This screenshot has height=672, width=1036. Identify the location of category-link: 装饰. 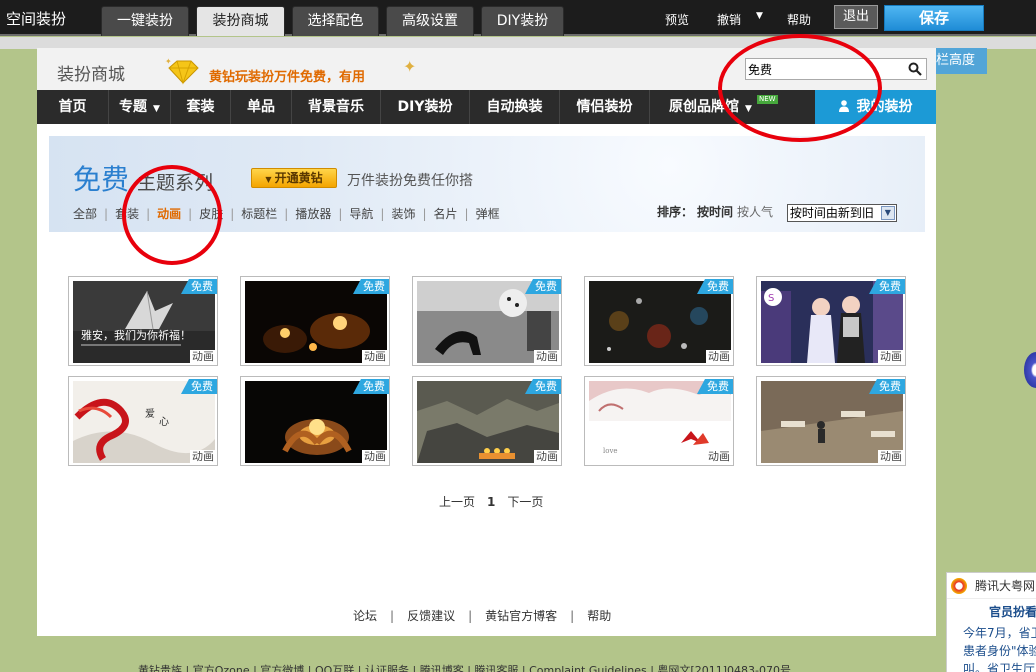
(403, 214).